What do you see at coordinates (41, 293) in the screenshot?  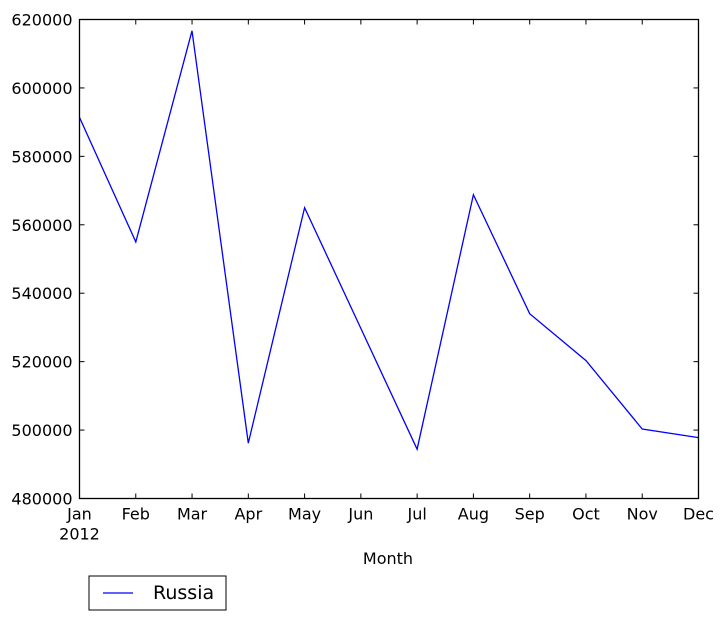 I see `y-tick-label: 540000` at bounding box center [41, 293].